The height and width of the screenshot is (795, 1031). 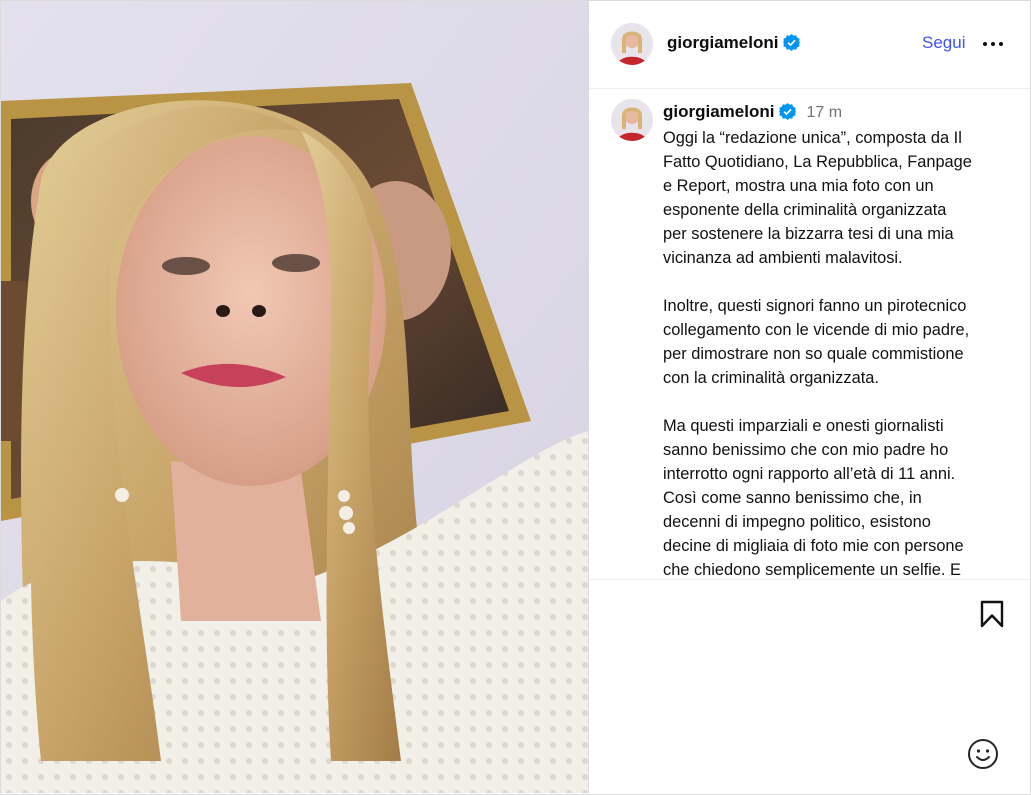 I want to click on post-timestamp: 17 m, so click(x=824, y=112).